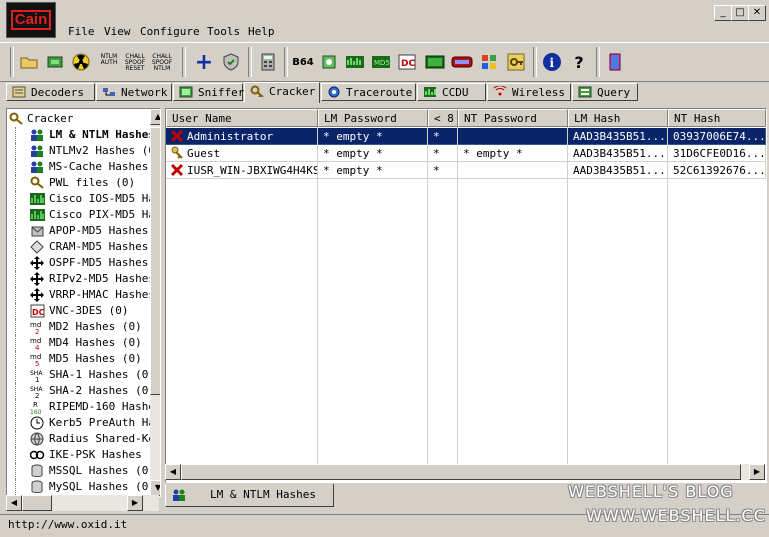 Image resolution: width=769 pixels, height=537 pixels. What do you see at coordinates (134, 92) in the screenshot?
I see `tab-network: Network` at bounding box center [134, 92].